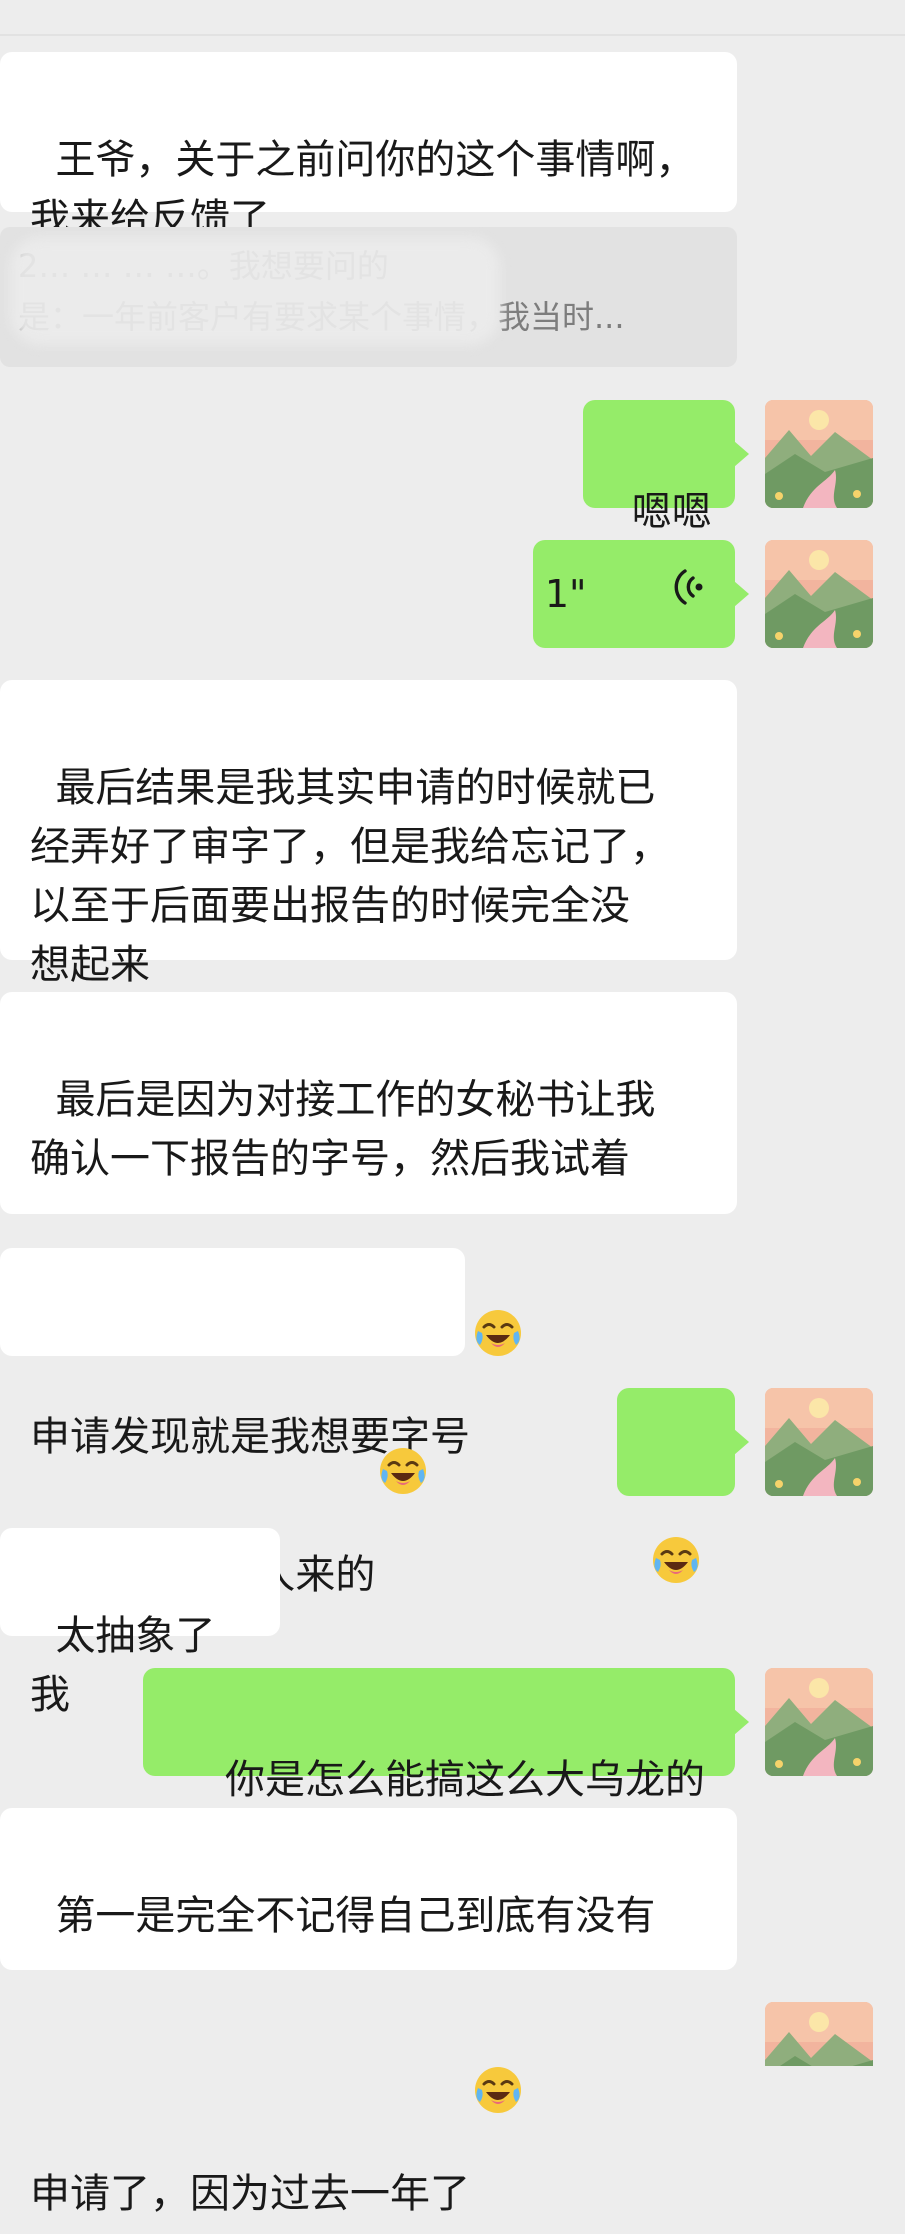 The height and width of the screenshot is (2234, 905). What do you see at coordinates (565, 593) in the screenshot?
I see `voice-duration: 1"` at bounding box center [565, 593].